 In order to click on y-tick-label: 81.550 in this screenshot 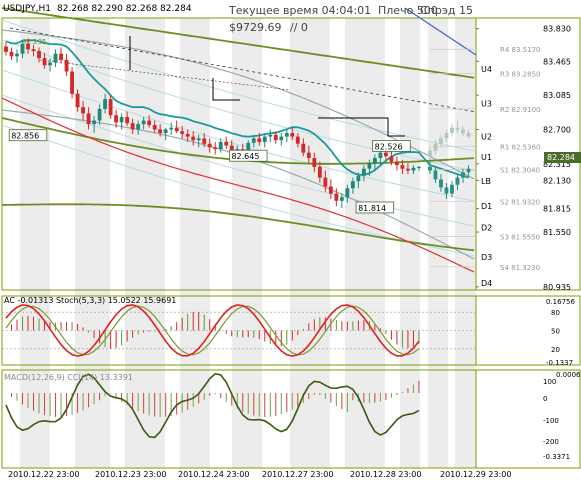, I will do `click(557, 232)`.